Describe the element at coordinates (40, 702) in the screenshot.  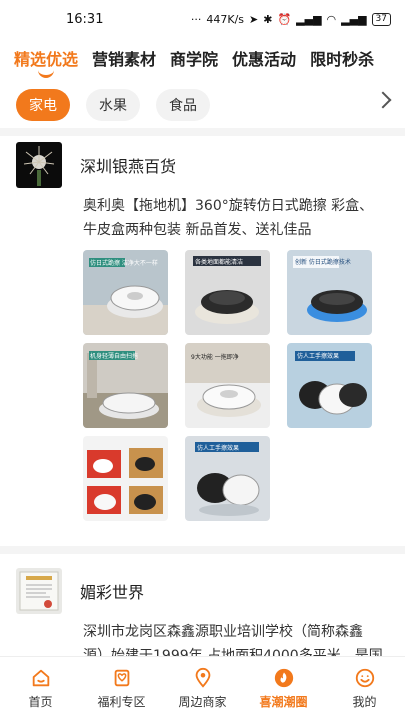
I see `nav-label: 首页` at that location.